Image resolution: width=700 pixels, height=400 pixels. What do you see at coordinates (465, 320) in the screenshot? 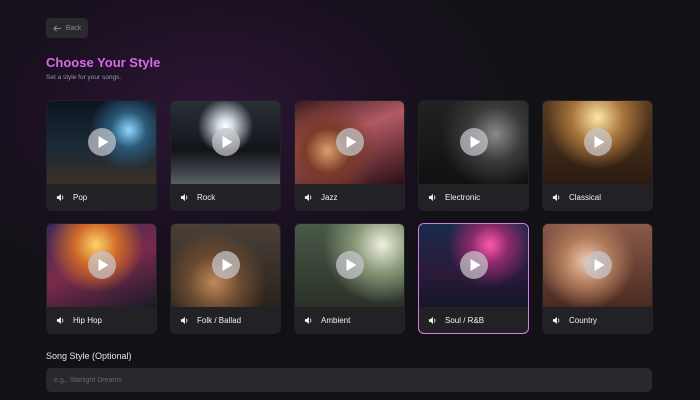
I see `style-label: Soul / R&B` at bounding box center [465, 320].